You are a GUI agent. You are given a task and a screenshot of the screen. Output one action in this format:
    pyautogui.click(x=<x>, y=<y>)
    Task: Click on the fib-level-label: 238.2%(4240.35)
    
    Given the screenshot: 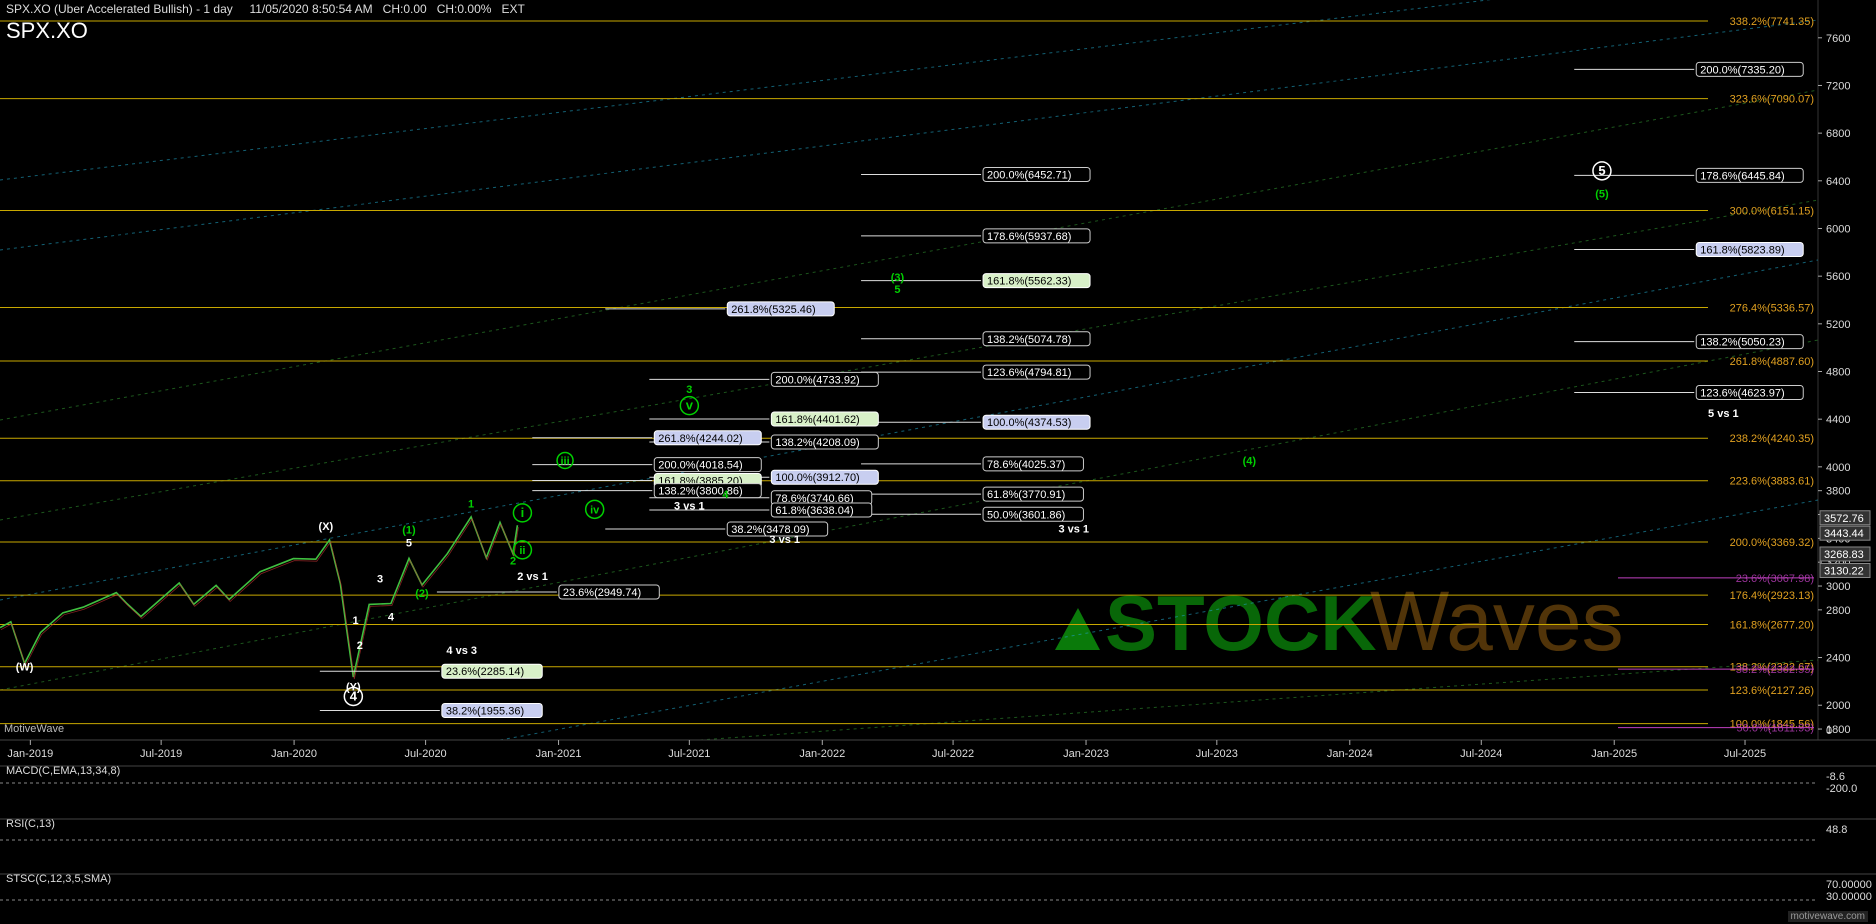 What is the action you would take?
    pyautogui.click(x=1772, y=439)
    